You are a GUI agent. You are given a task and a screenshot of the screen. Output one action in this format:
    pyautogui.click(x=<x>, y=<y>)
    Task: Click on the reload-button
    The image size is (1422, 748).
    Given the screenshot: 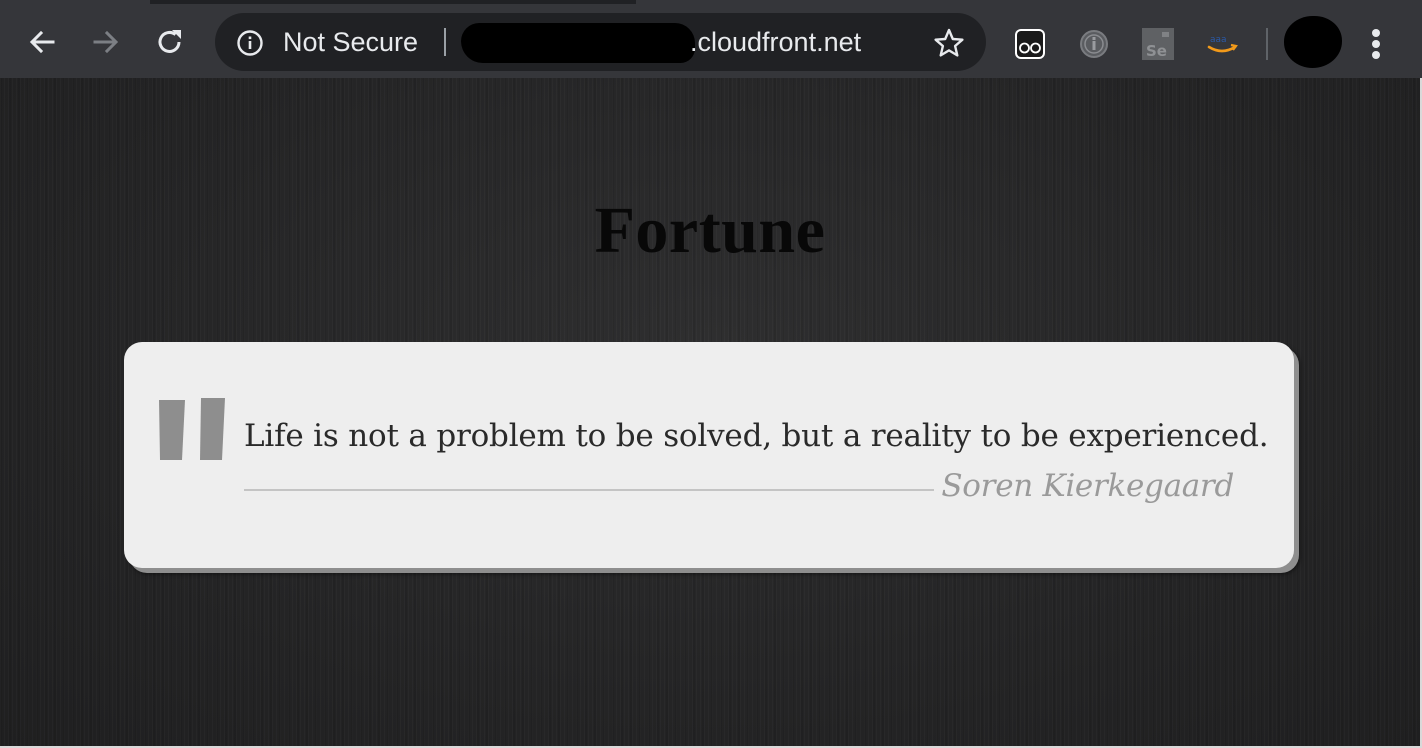 What is the action you would take?
    pyautogui.click(x=170, y=42)
    